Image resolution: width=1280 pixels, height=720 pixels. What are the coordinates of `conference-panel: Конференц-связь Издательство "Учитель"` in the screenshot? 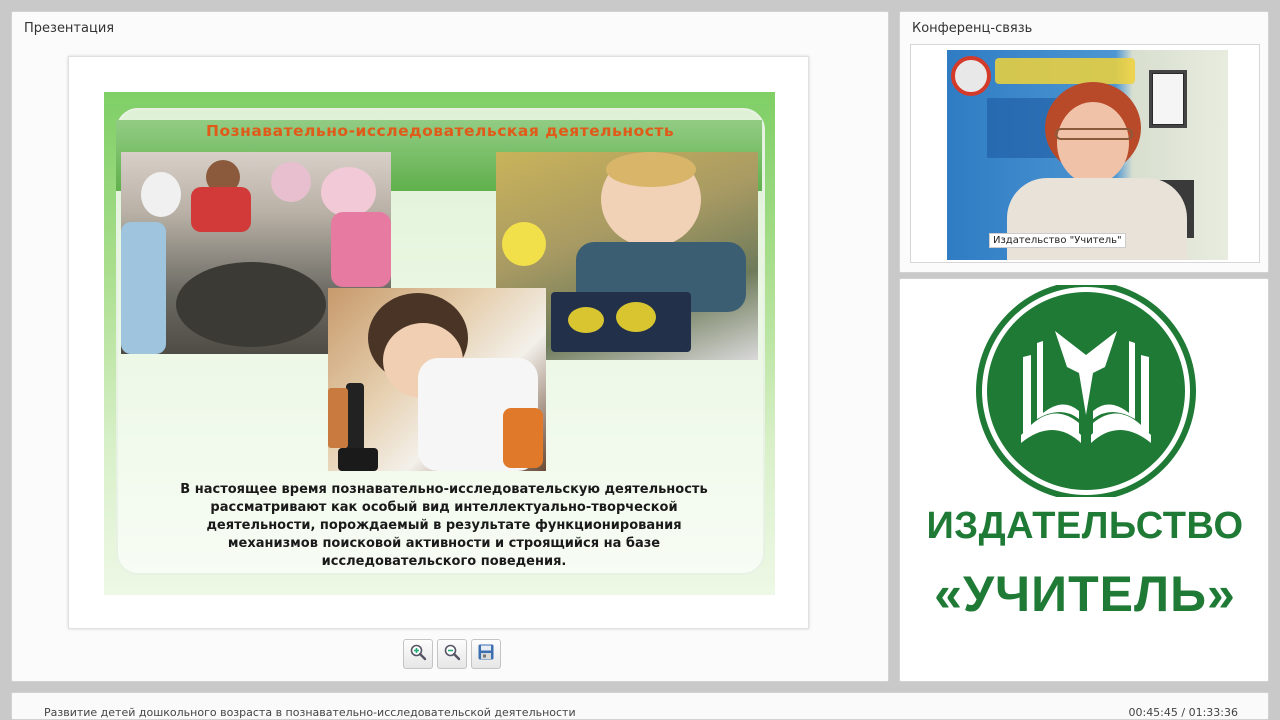 It's located at (1084, 142).